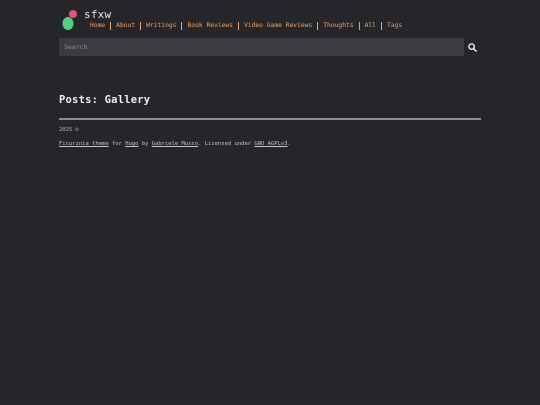 This screenshot has width=540, height=405. I want to click on nav-thoughts: Thoughts, so click(339, 26).